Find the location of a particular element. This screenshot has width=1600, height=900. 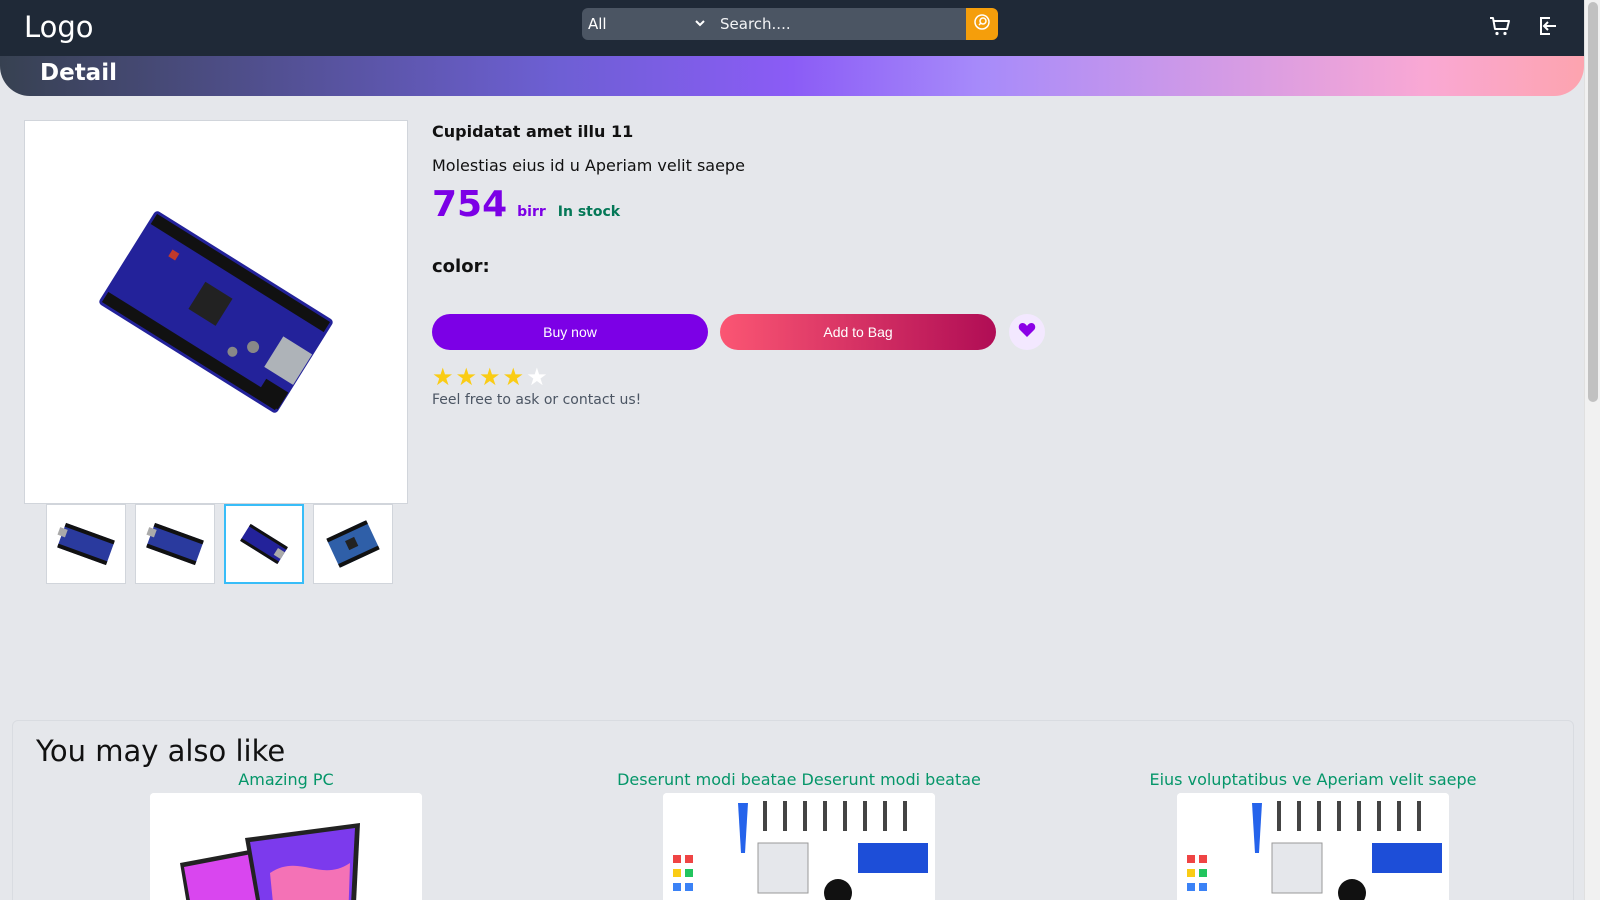

recommendation-link: Eius voluptatibus ve Aperiam velit saepe is located at coordinates (1313, 779).